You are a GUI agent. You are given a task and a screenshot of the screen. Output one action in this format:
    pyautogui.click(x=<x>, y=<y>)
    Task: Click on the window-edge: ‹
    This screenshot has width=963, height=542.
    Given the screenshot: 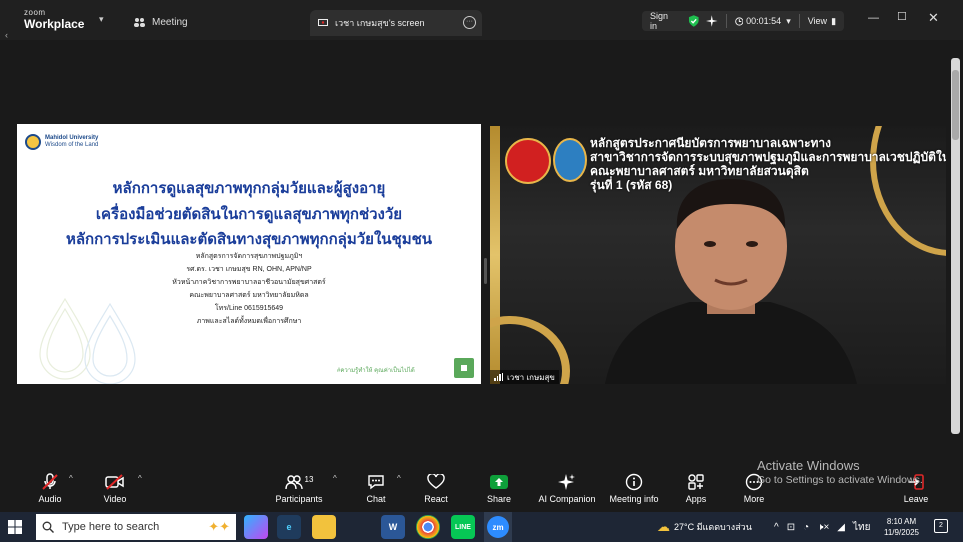 What is the action you would take?
    pyautogui.click(x=6, y=35)
    